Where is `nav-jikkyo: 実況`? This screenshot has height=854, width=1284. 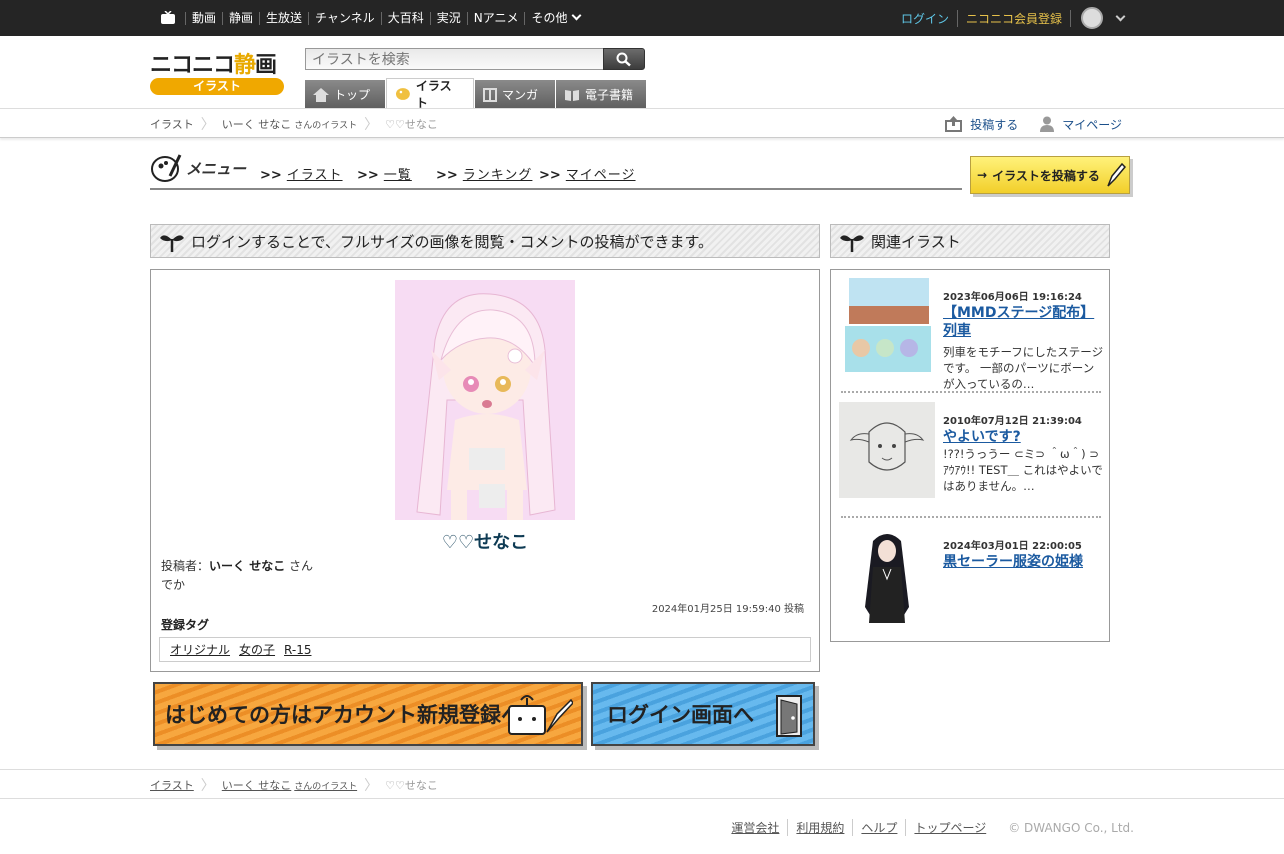
nav-jikkyo: 実況 is located at coordinates (448, 18).